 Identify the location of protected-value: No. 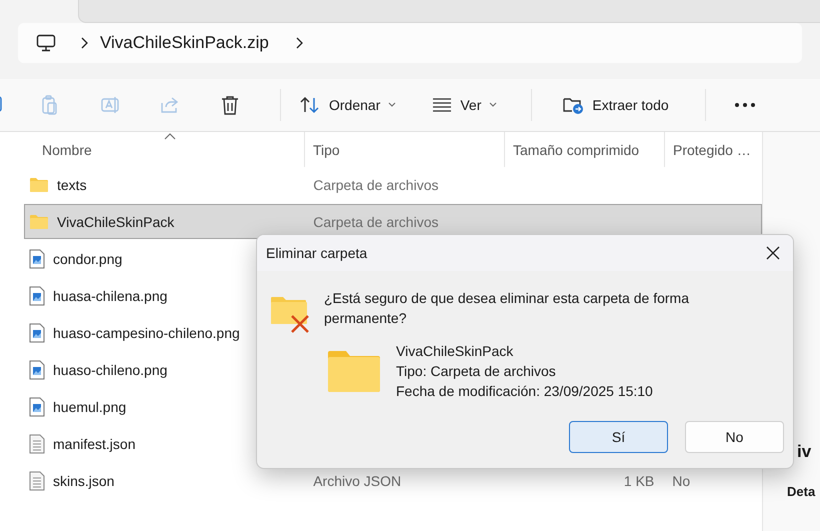
(681, 480).